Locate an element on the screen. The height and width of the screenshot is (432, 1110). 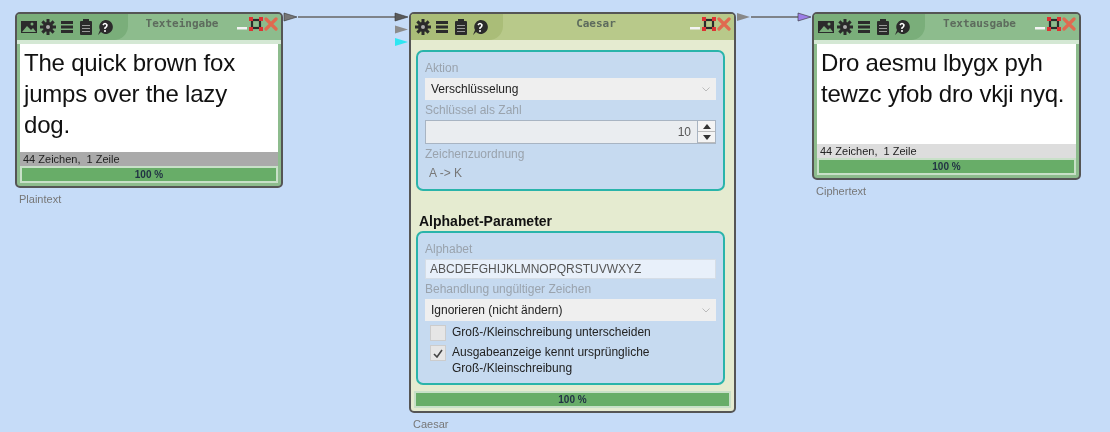
window-title: Texteingabe is located at coordinates (182, 23).